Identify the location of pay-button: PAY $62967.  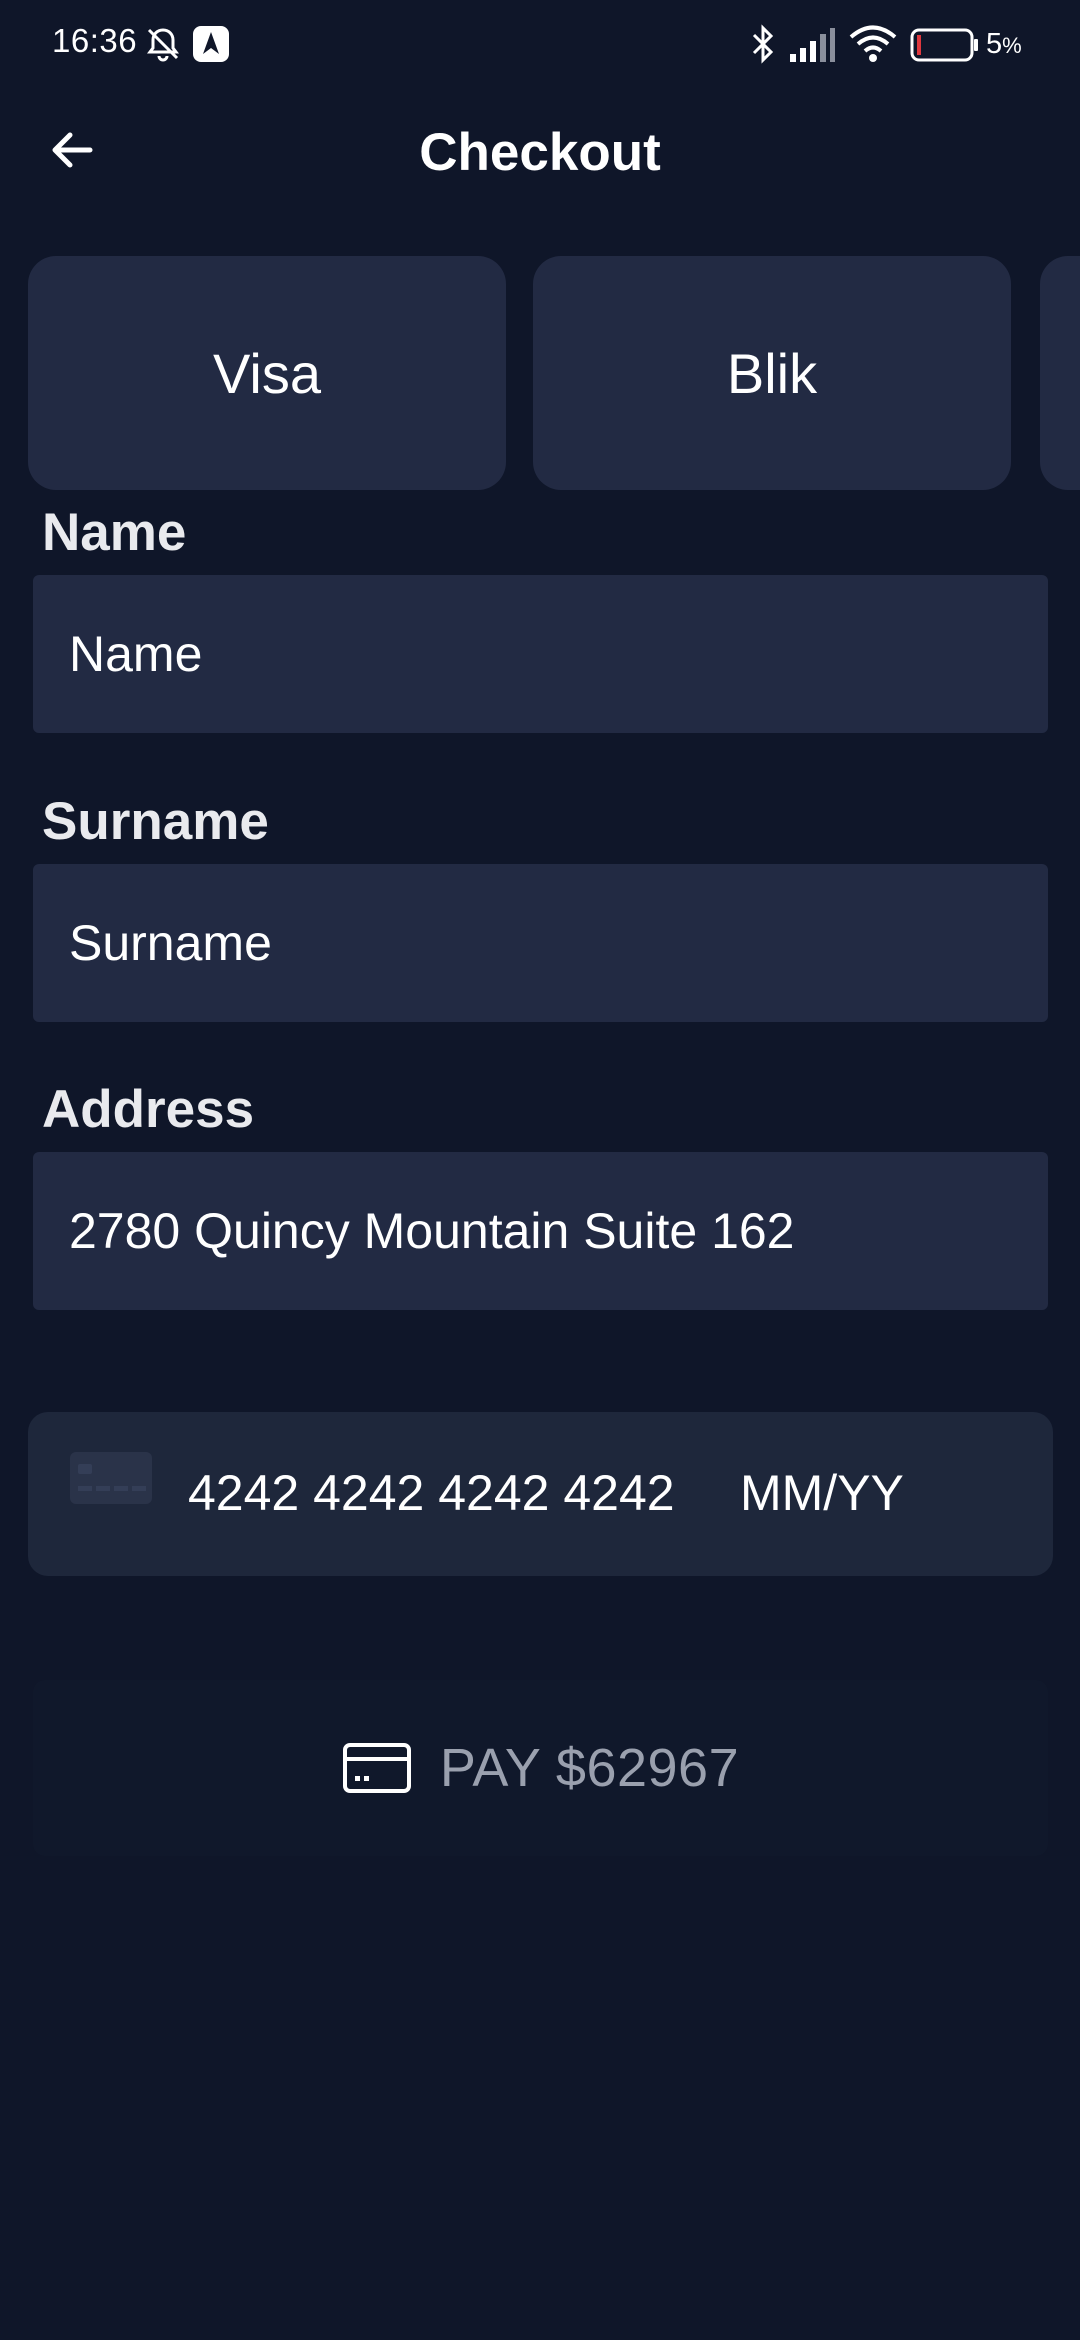
(540, 1768).